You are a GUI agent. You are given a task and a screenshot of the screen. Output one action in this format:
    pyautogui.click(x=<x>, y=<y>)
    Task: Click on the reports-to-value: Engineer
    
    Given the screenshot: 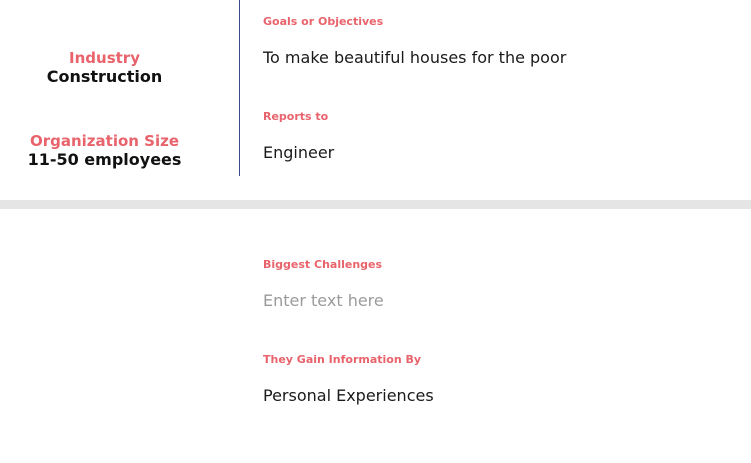 What is the action you would take?
    pyautogui.click(x=493, y=153)
    